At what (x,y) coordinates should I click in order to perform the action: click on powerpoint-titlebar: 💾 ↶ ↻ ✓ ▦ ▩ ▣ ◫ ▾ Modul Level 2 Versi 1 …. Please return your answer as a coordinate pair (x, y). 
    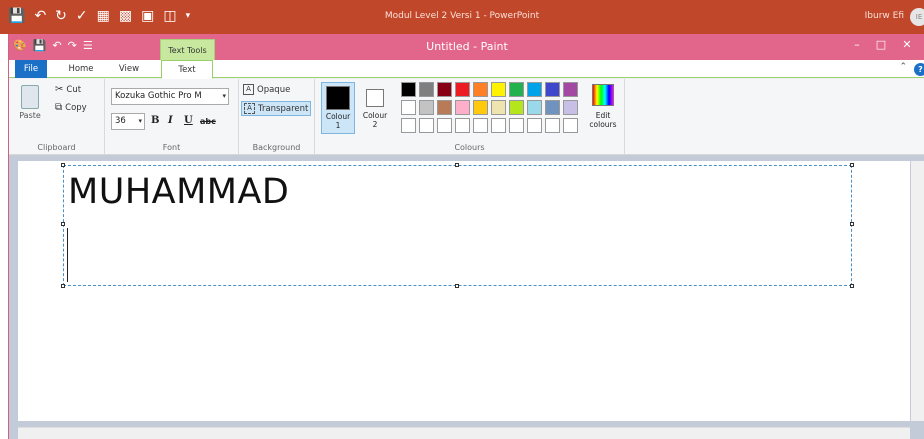
    Looking at the image, I should click on (462, 17).